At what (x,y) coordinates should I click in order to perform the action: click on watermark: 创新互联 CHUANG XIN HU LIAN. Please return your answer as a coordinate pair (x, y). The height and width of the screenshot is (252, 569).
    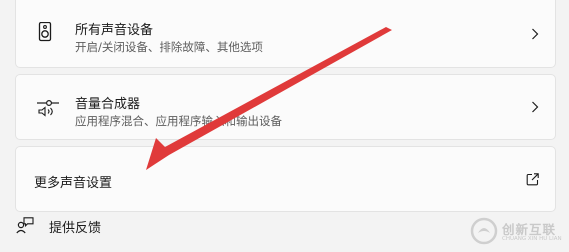
    Looking at the image, I should click on (518, 231).